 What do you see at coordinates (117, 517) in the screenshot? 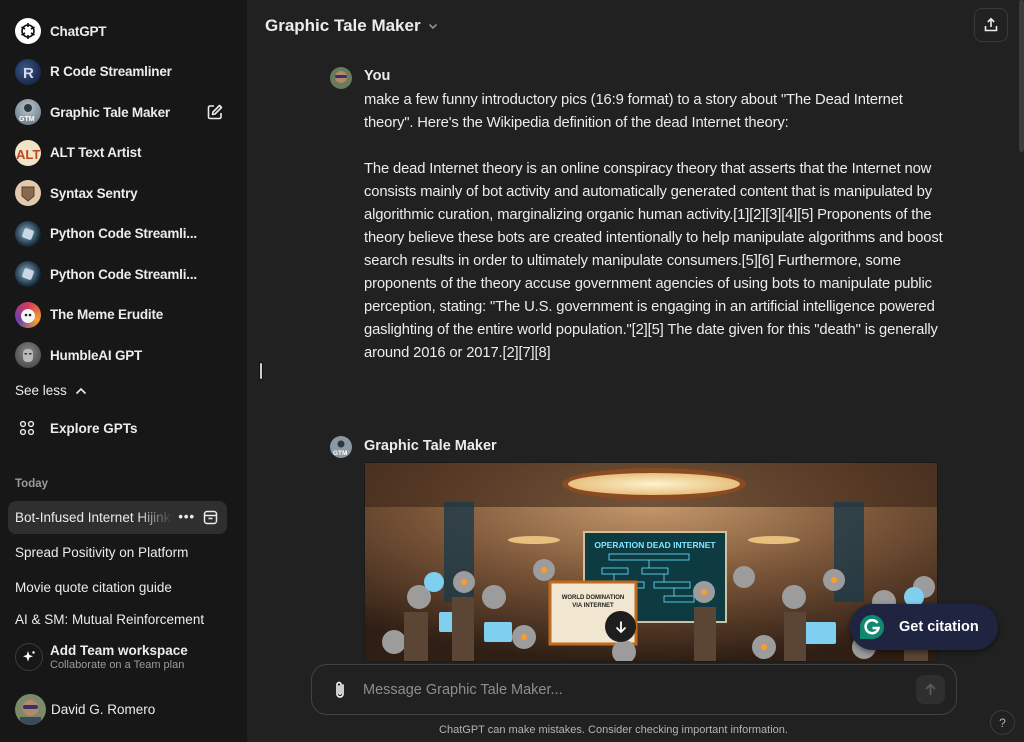
I see `chat-item-active: Bot-Infused Internet Hijinks •••` at bounding box center [117, 517].